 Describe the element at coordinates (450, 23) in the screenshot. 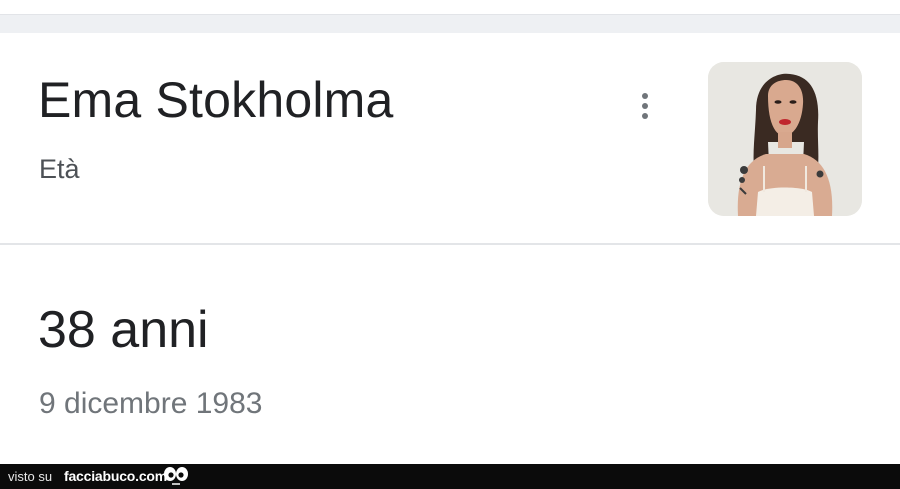

I see `top-separator-band` at that location.